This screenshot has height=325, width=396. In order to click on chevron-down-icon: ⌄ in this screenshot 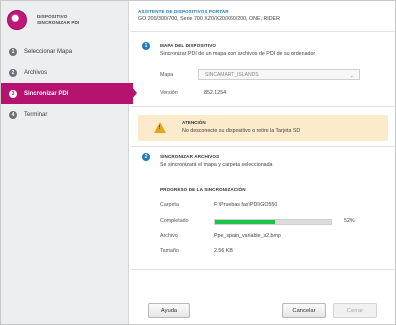, I will do `click(351, 76)`.